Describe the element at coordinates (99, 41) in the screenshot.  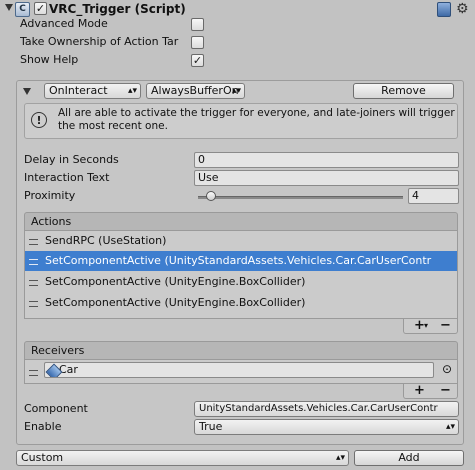
I see `take-ownership-label: Take Ownership of Action Tar` at that location.